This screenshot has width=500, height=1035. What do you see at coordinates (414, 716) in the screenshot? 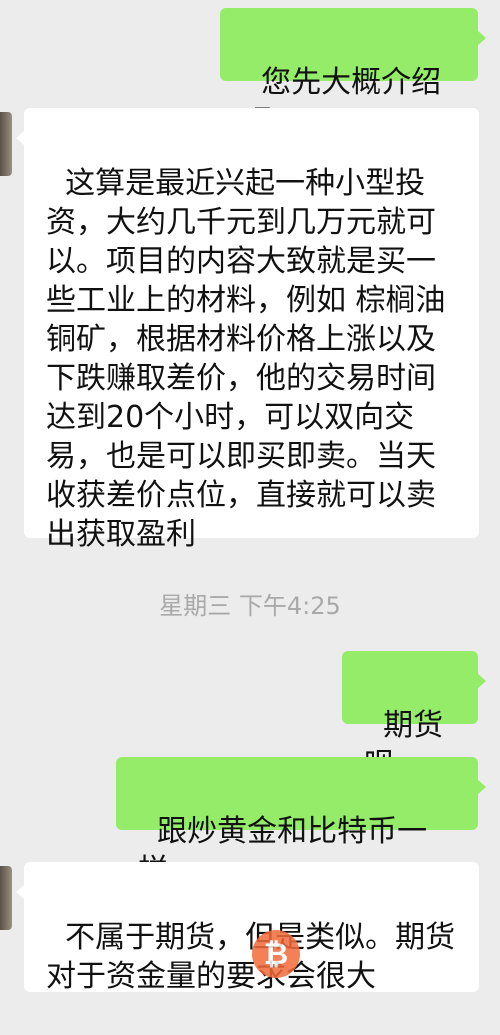
I see `message-bubble-outgoing: 期货呗` at bounding box center [414, 716].